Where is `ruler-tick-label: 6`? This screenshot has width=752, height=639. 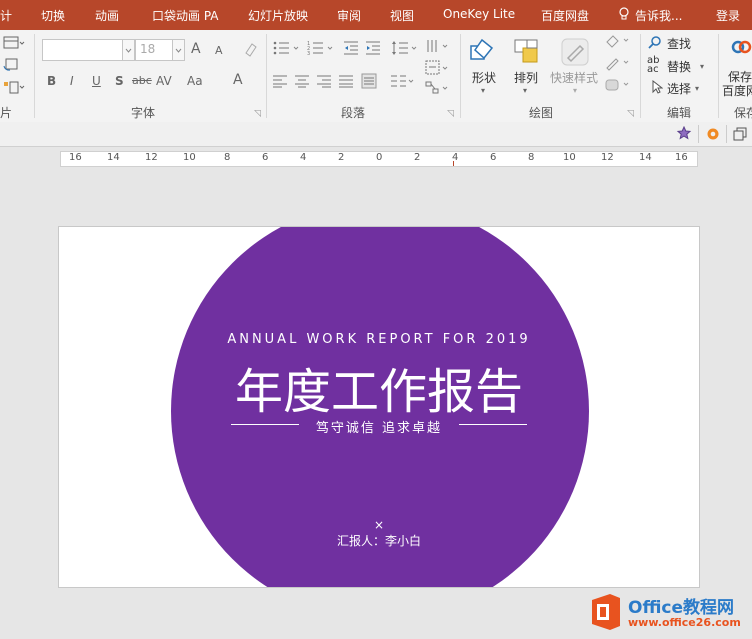
ruler-tick-label: 6 is located at coordinates (265, 157).